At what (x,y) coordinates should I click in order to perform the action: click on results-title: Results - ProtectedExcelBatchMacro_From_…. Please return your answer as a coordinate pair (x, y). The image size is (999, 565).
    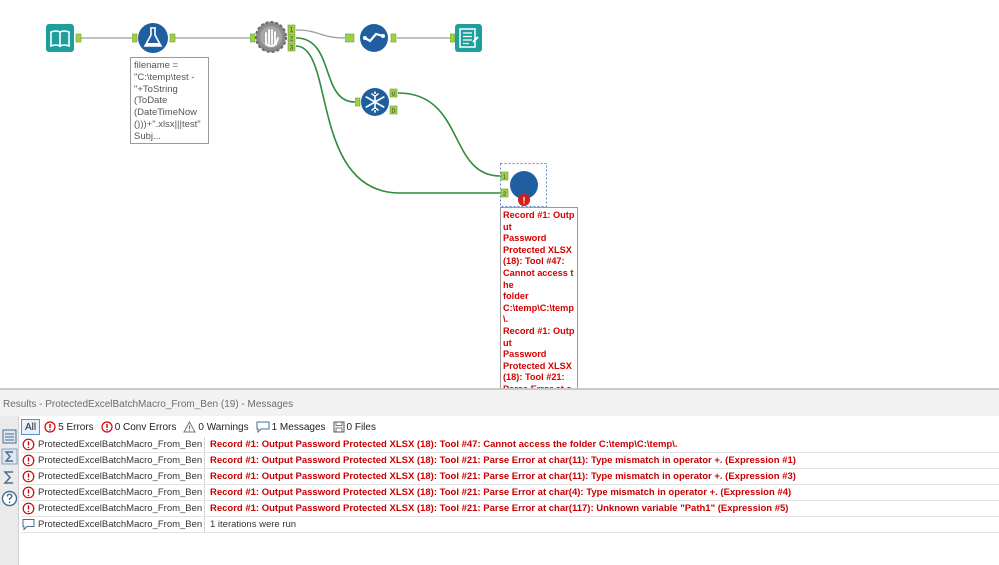
    Looking at the image, I should click on (499, 402).